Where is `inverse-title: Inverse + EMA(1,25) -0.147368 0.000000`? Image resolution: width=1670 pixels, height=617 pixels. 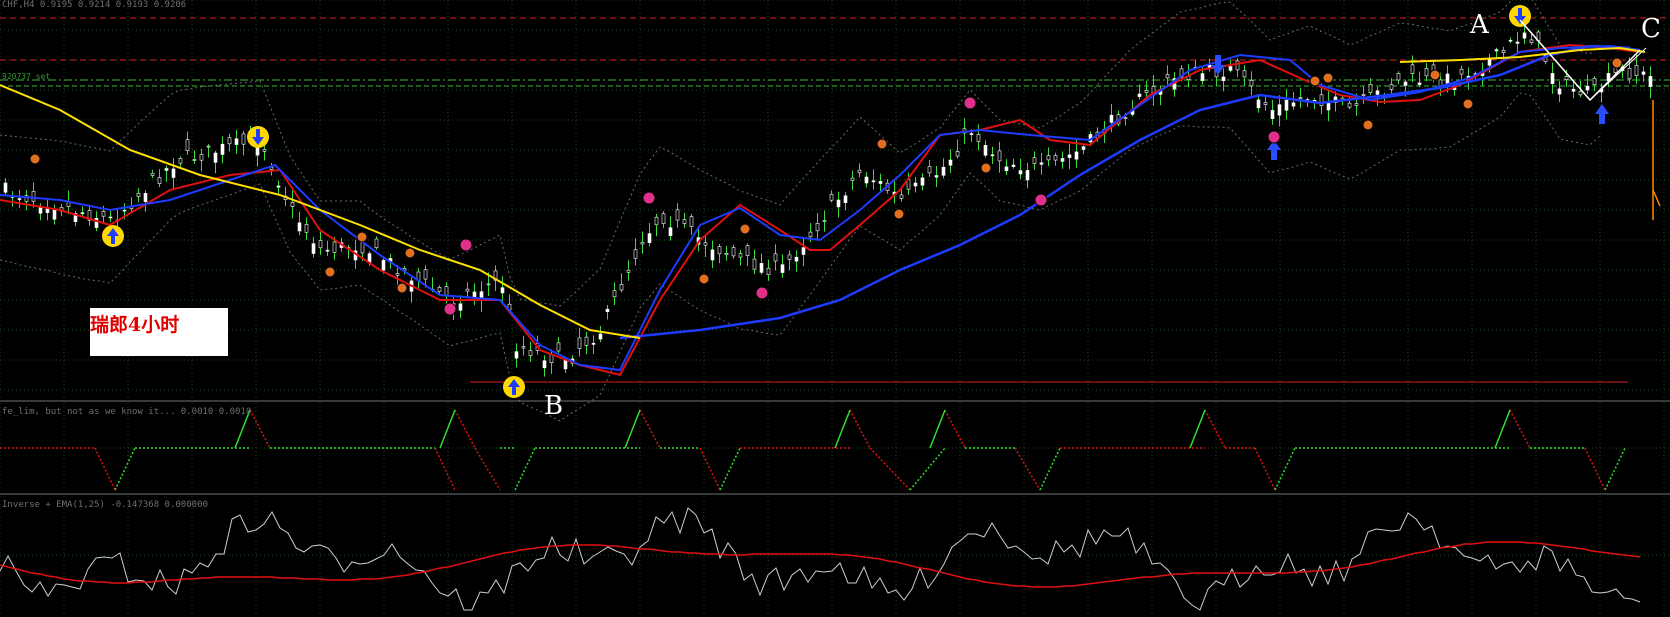 inverse-title: Inverse + EMA(1,25) -0.147368 0.000000 is located at coordinates (105, 505).